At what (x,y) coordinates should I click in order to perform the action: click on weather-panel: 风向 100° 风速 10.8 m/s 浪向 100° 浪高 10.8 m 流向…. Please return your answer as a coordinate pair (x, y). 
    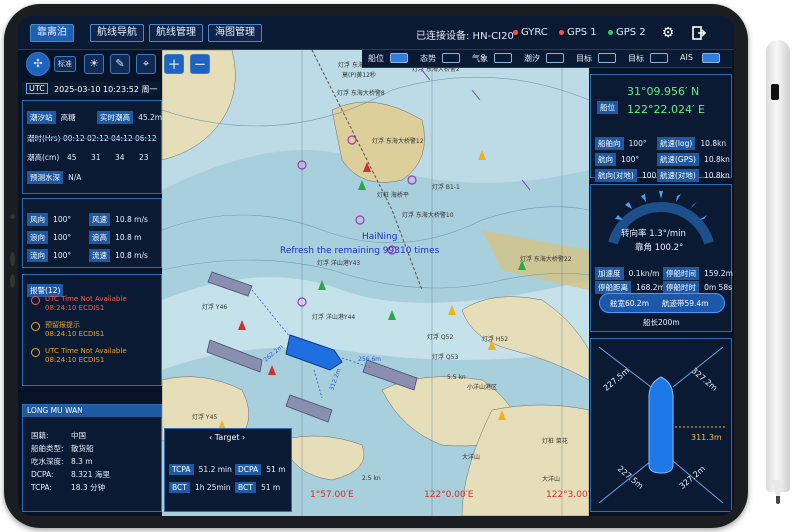
    Looking at the image, I should click on (92, 233).